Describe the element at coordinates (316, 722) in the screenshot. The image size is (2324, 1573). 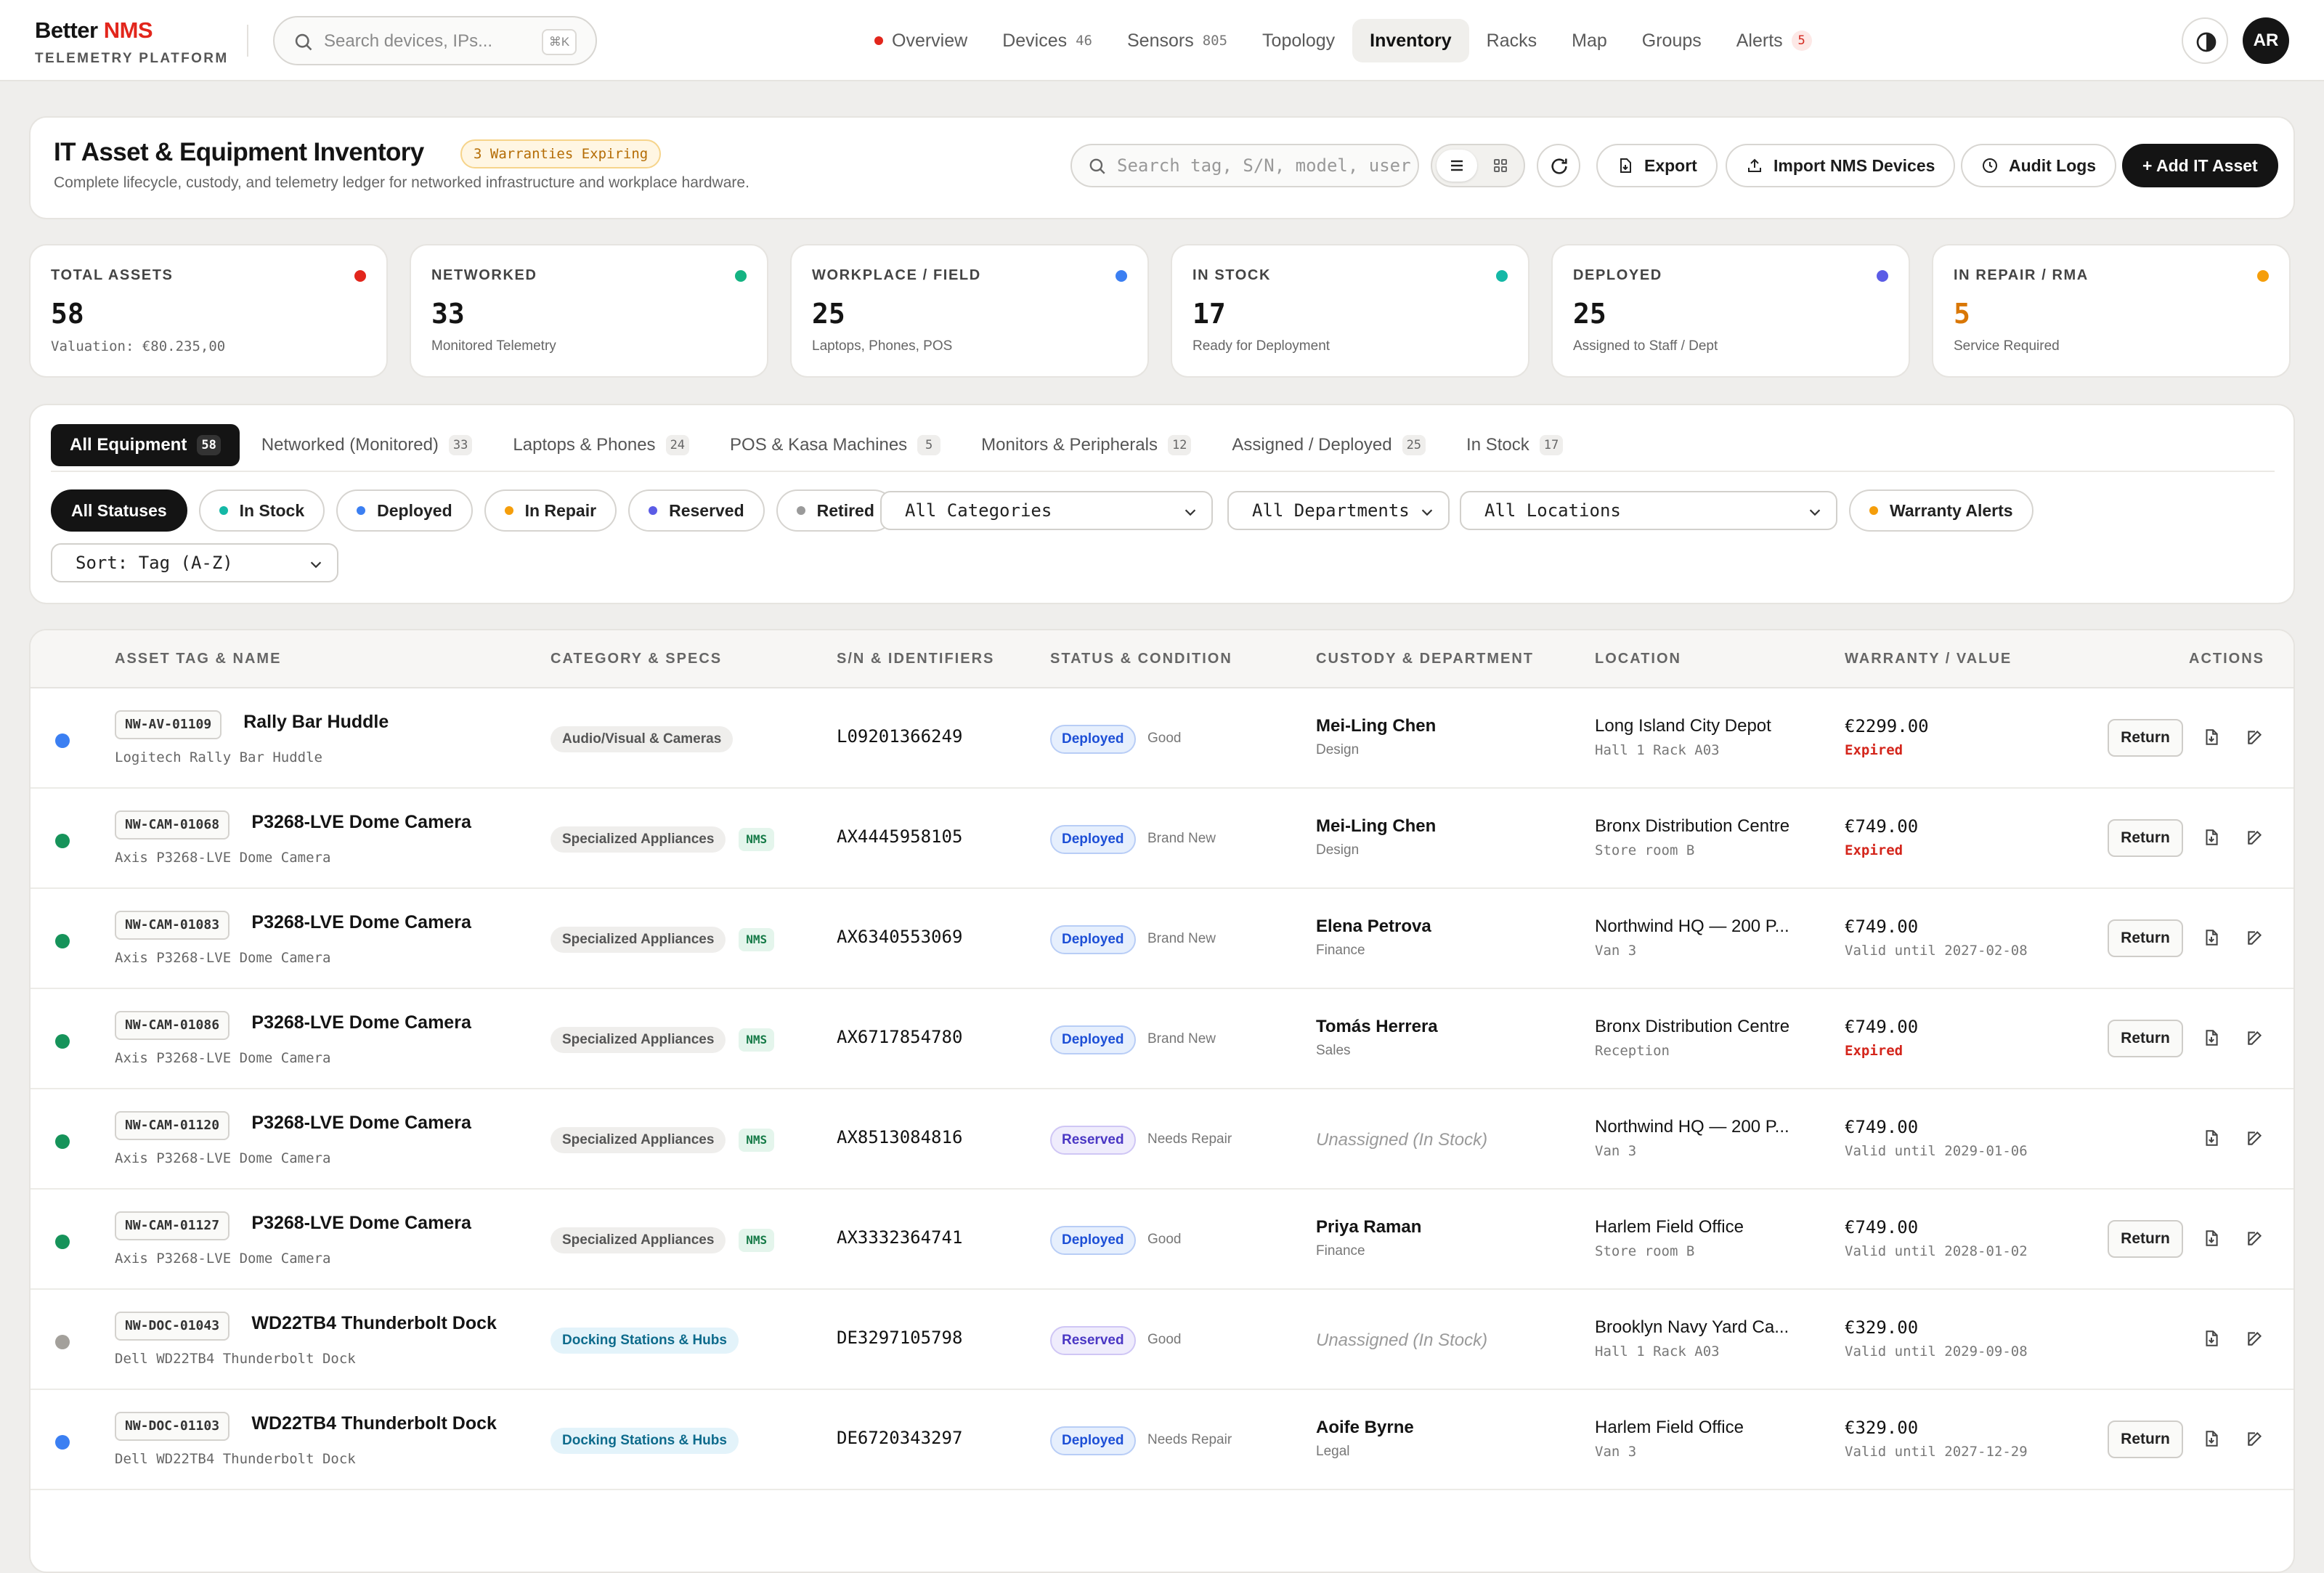
I see `asset-name: Rally Bar Huddle` at that location.